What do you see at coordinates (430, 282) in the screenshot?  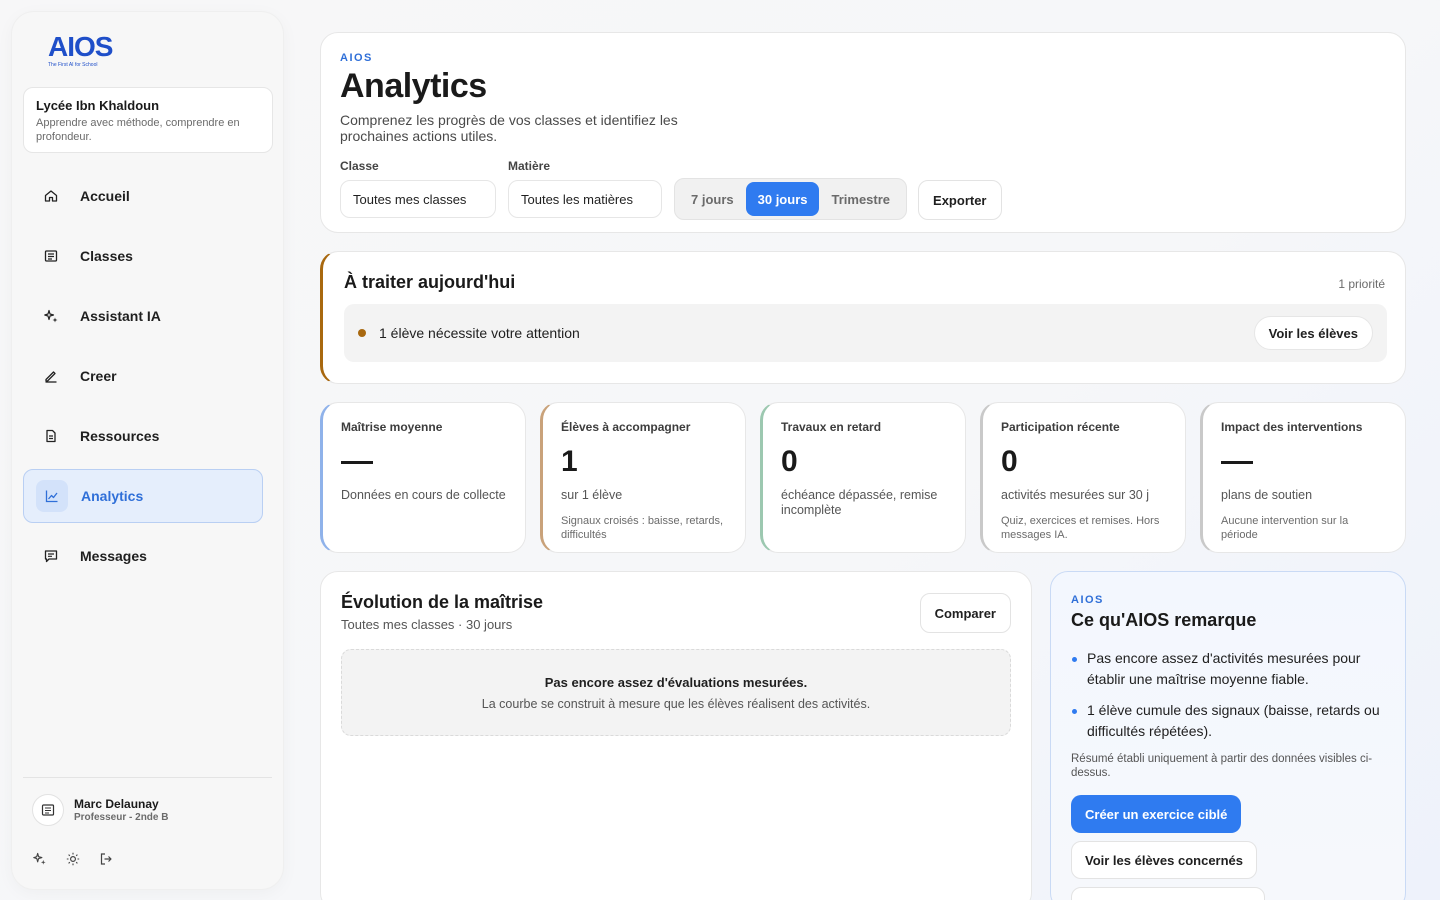 I see `today-title: À traiter aujourd'hui` at bounding box center [430, 282].